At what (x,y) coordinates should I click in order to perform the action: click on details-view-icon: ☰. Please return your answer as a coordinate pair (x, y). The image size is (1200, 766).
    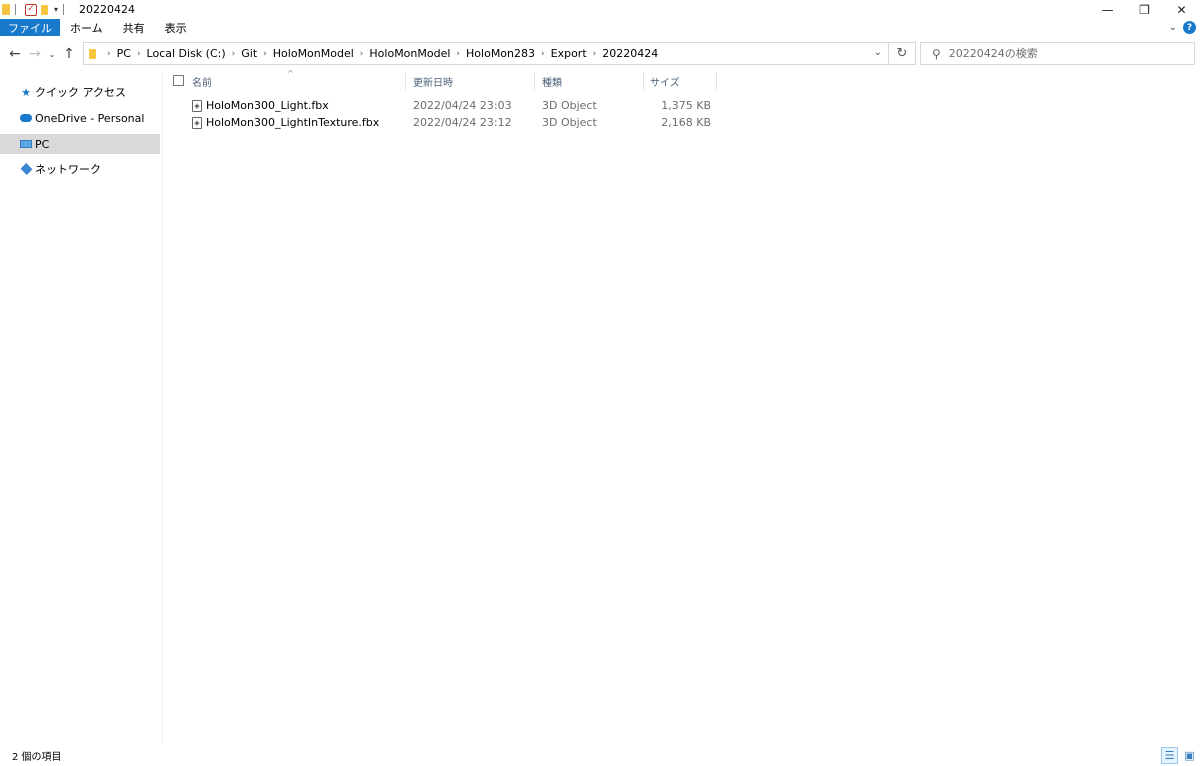
    Looking at the image, I should click on (1169, 755).